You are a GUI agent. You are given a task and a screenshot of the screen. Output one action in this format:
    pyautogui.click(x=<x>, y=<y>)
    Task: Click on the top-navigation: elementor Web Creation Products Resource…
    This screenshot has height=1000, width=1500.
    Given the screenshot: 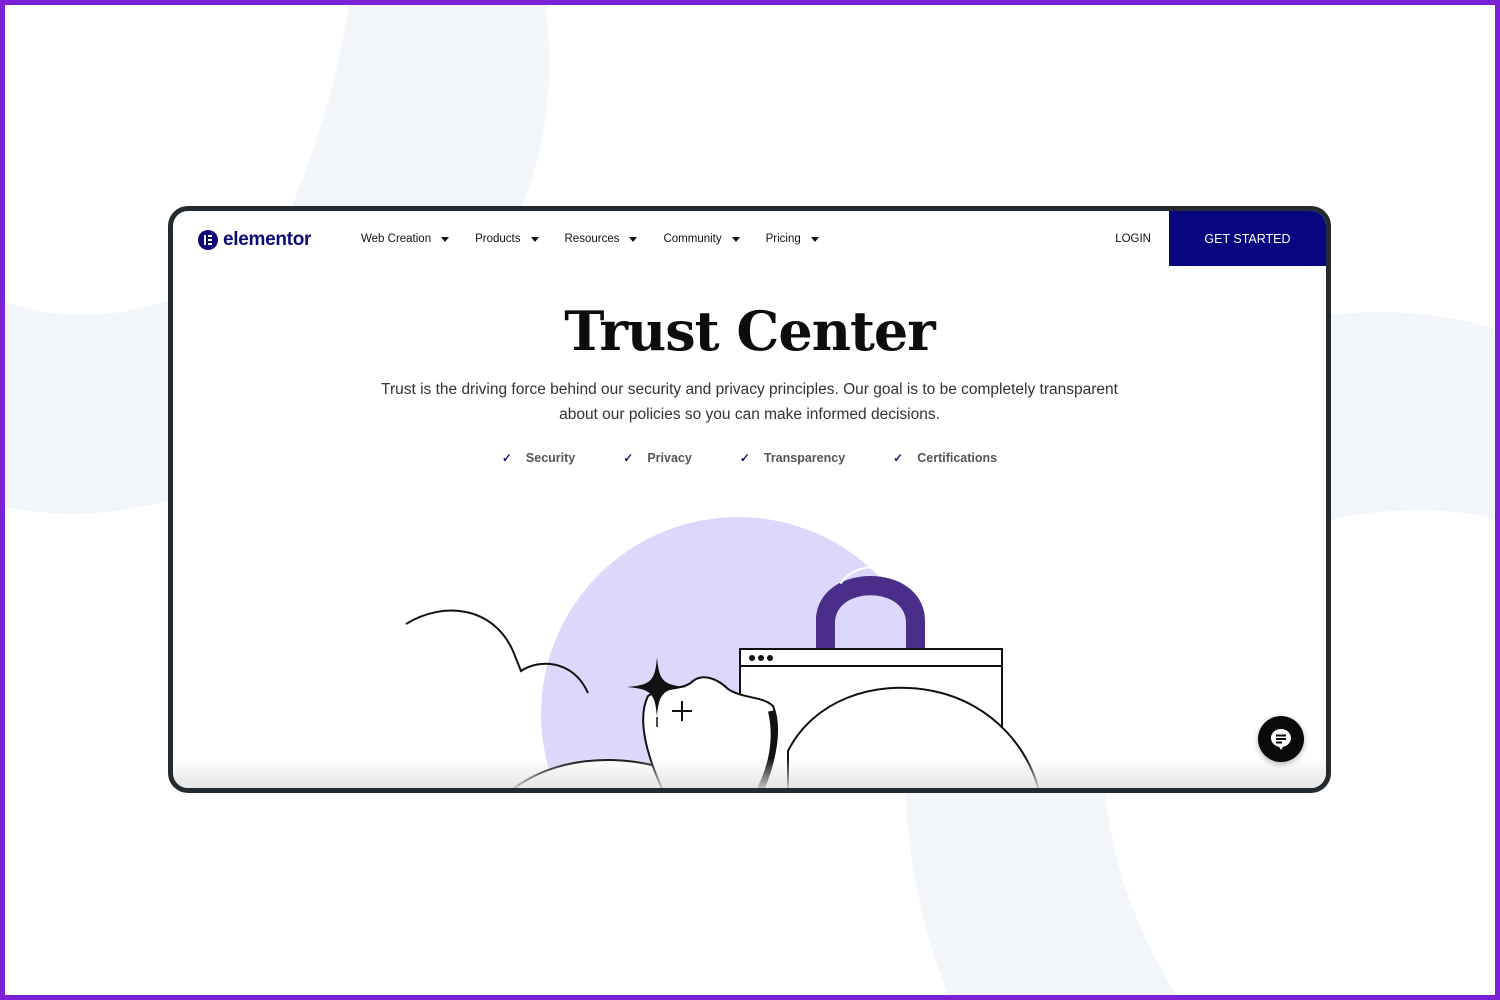 What is the action you would take?
    pyautogui.click(x=749, y=240)
    